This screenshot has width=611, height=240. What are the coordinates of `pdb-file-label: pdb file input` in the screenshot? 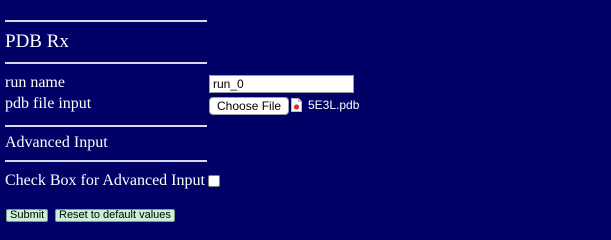 It's located at (48, 103).